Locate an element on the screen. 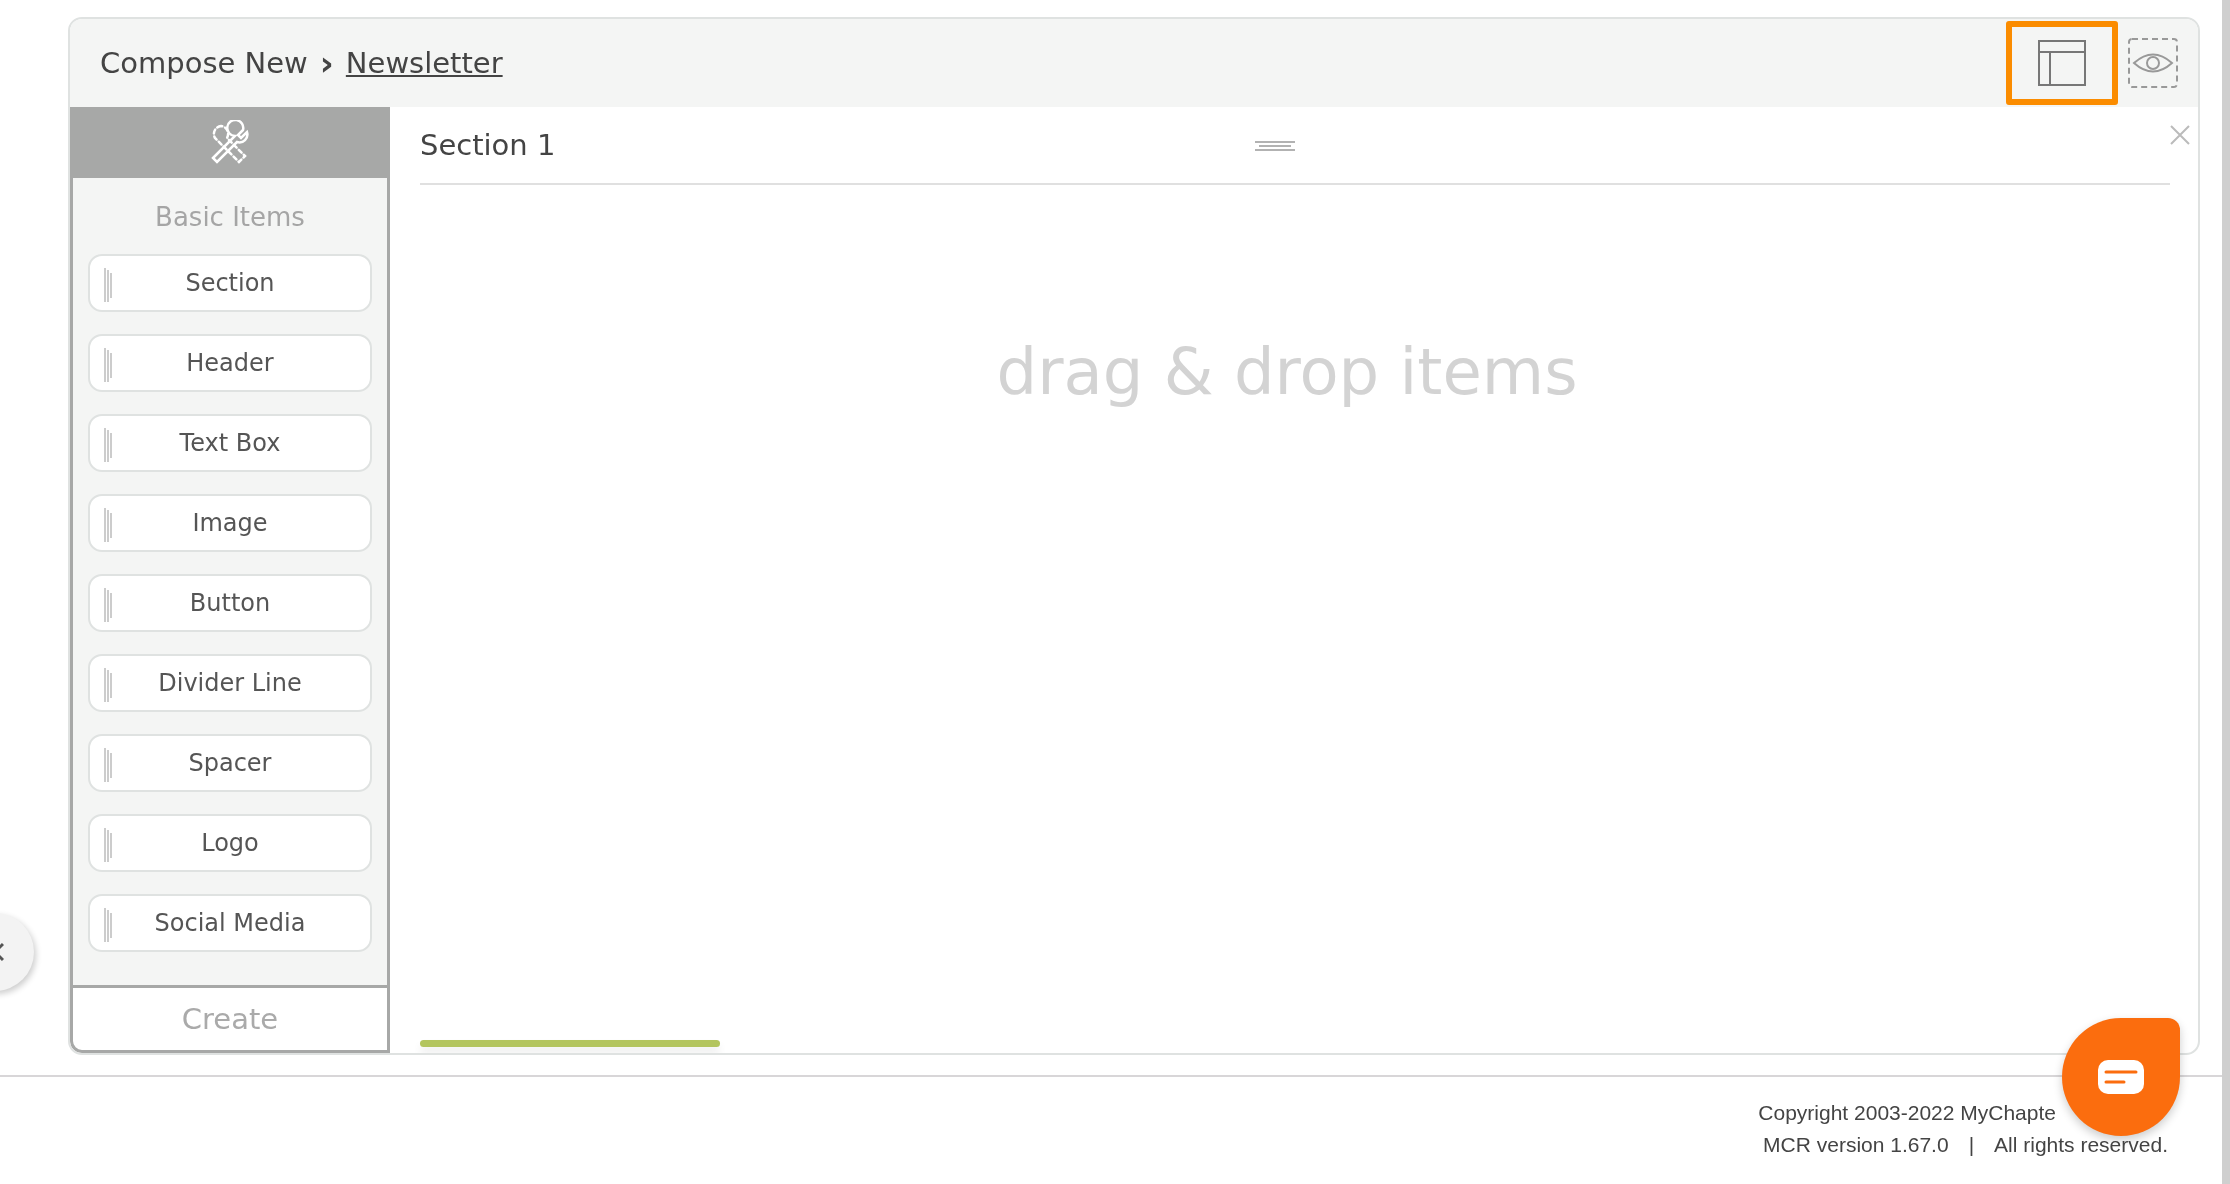  draggable-item: Divider Line is located at coordinates (230, 683).